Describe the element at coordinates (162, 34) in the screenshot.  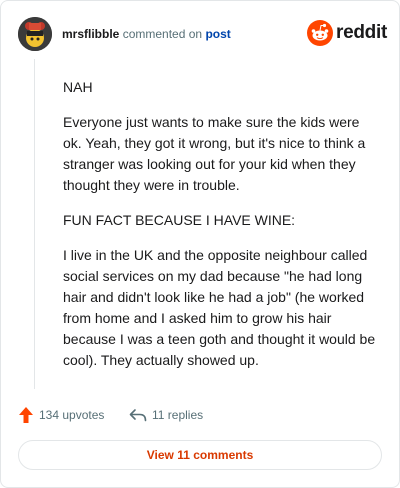
I see `commented-on-text: commented on` at that location.